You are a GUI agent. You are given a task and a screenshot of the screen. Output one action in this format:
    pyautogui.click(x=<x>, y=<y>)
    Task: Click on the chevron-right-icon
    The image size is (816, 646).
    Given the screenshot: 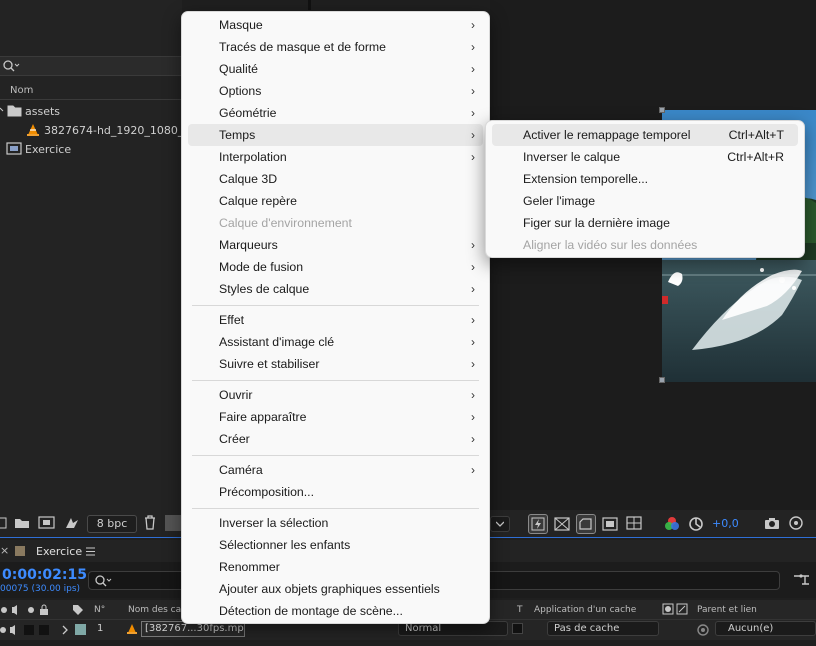 What is the action you would take?
    pyautogui.click(x=66, y=630)
    